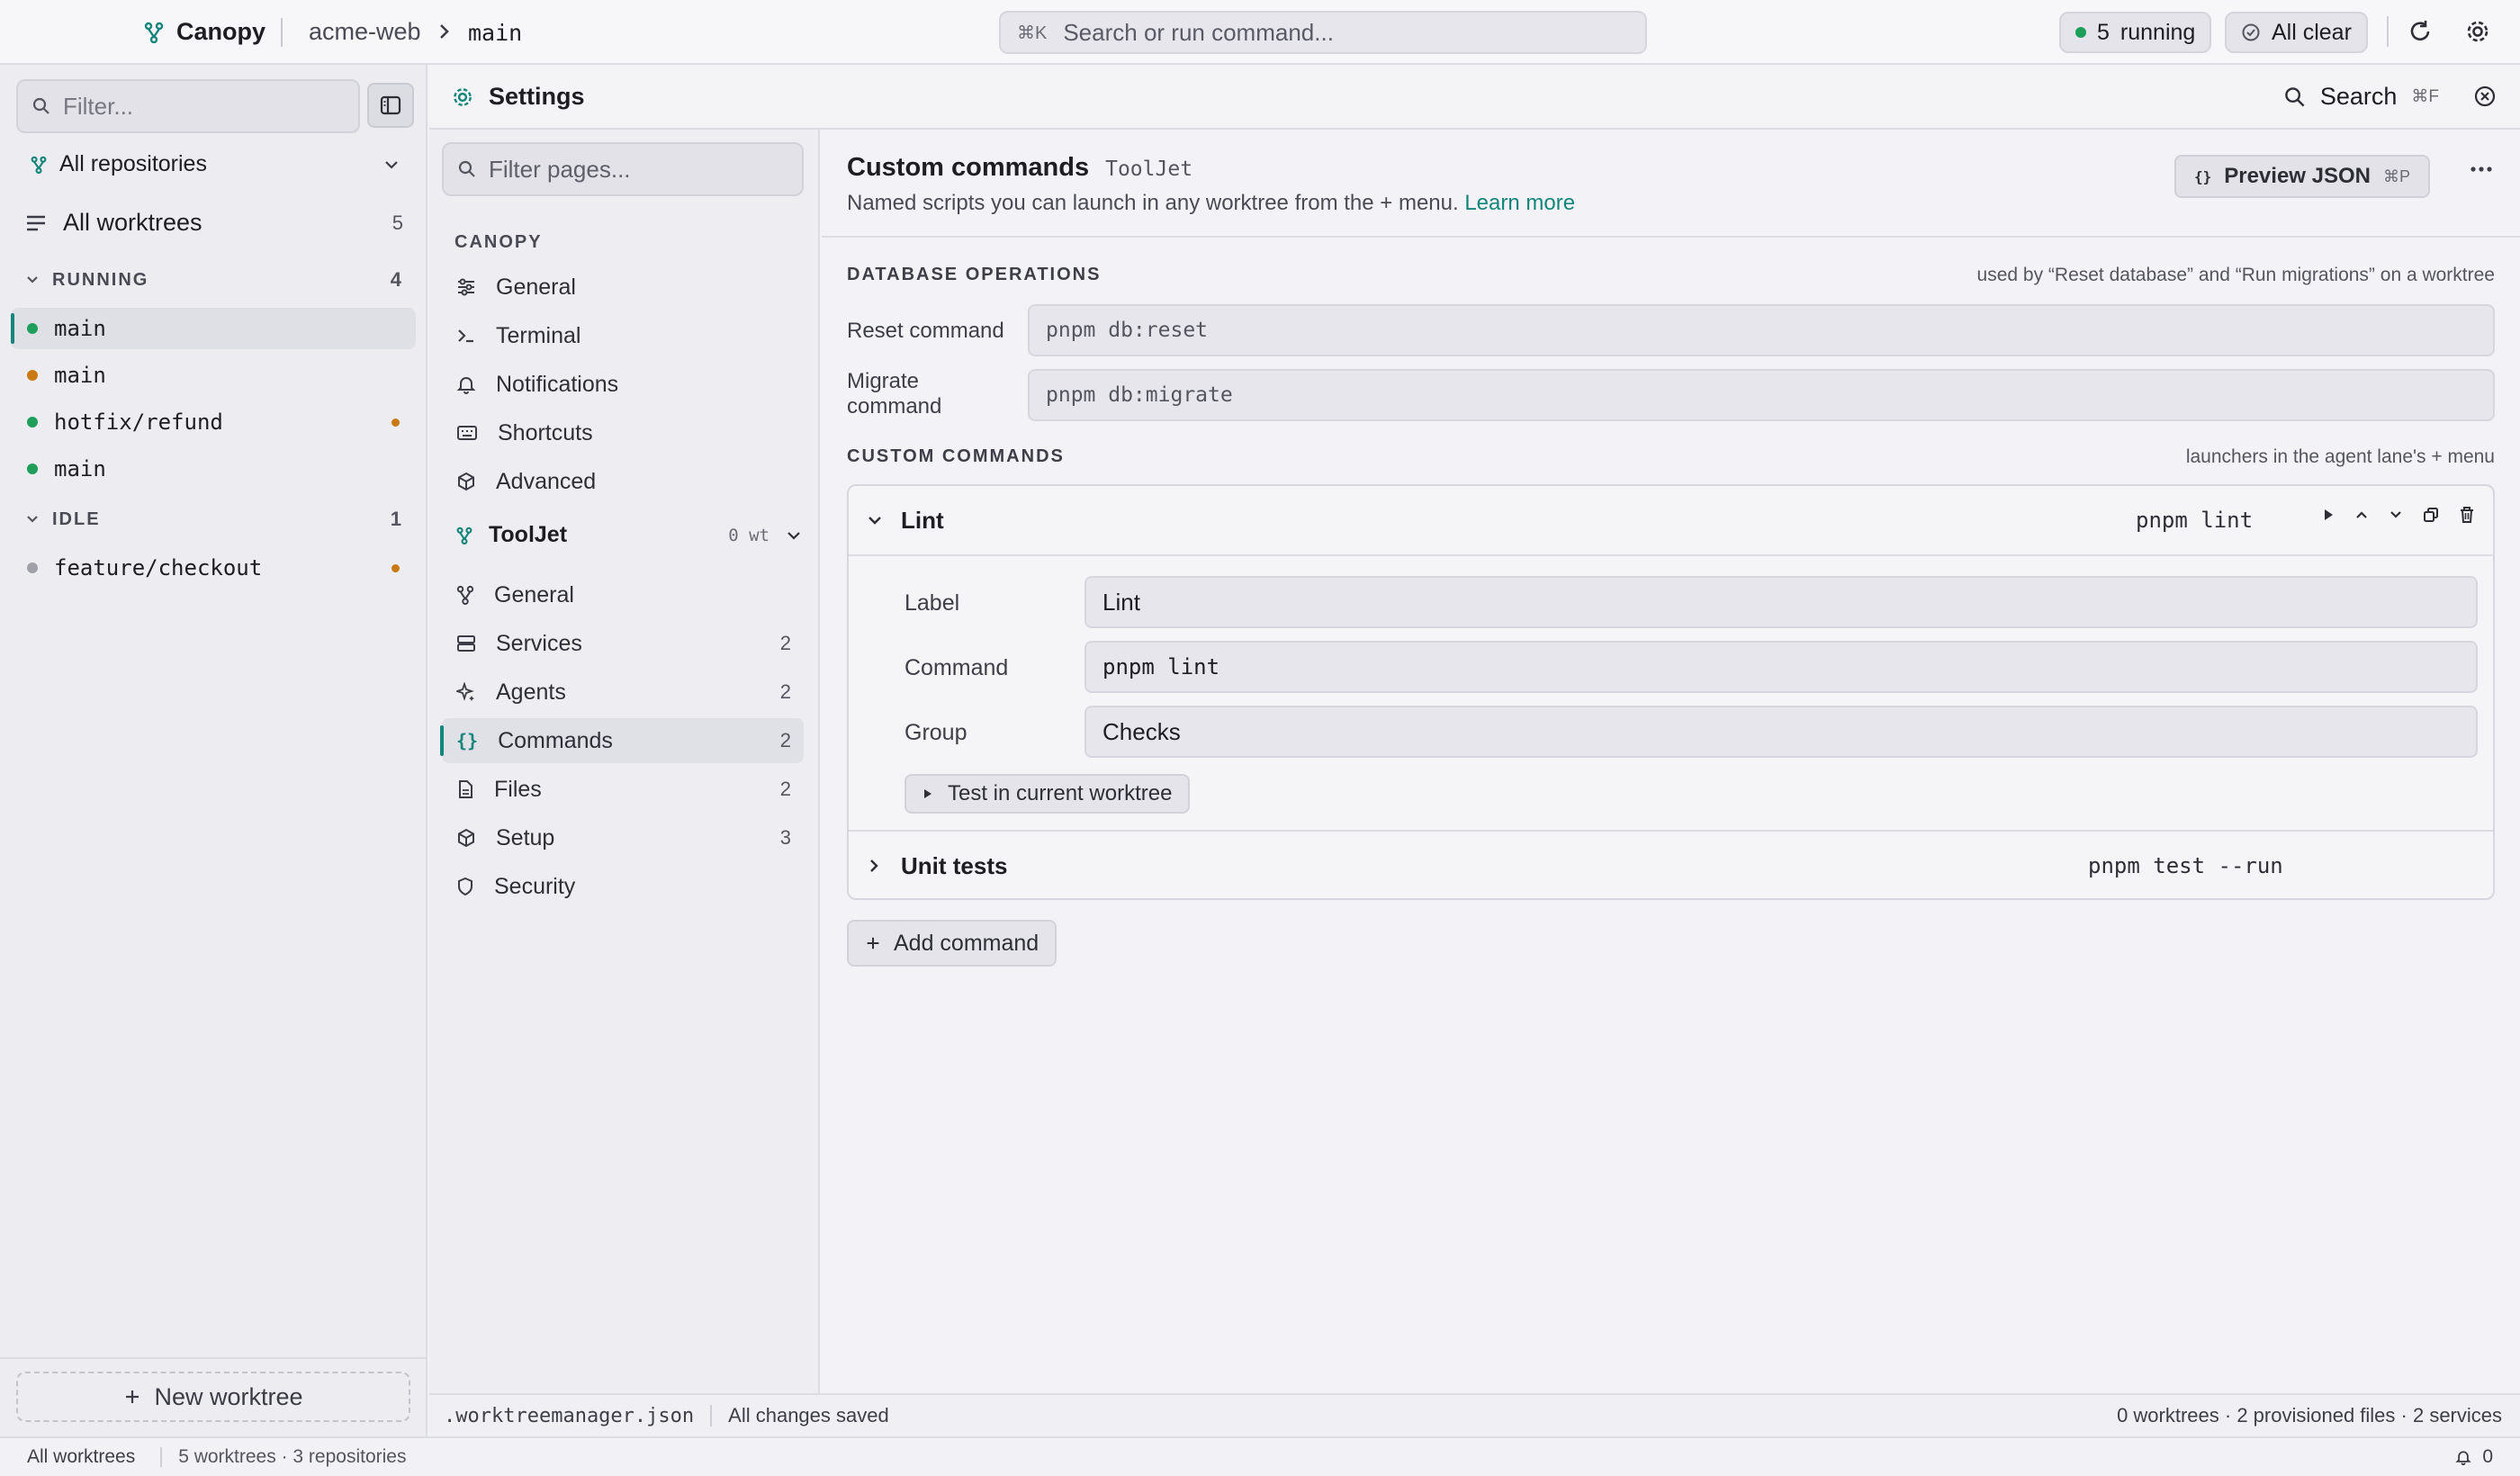 The width and height of the screenshot is (2520, 1476). What do you see at coordinates (2302, 176) in the screenshot?
I see `preview-json-button: {} Preview JSON ⌘P` at bounding box center [2302, 176].